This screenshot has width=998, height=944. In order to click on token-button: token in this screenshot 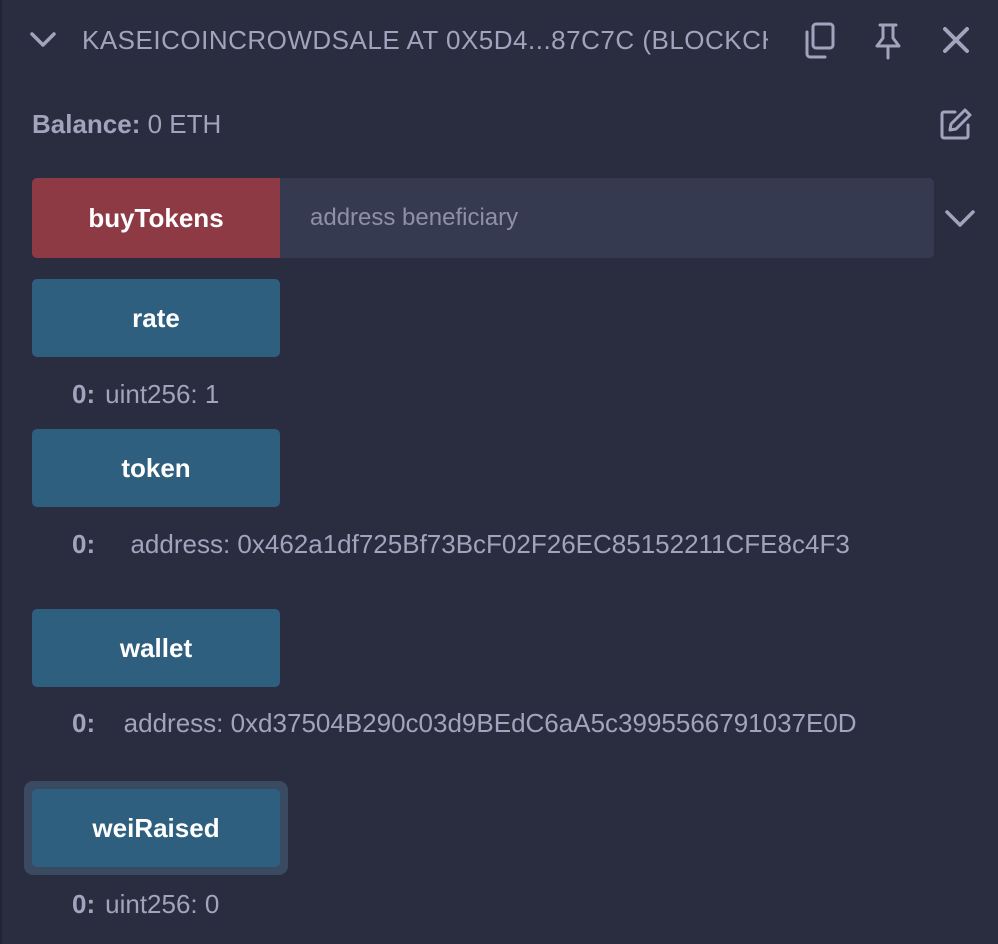, I will do `click(156, 468)`.